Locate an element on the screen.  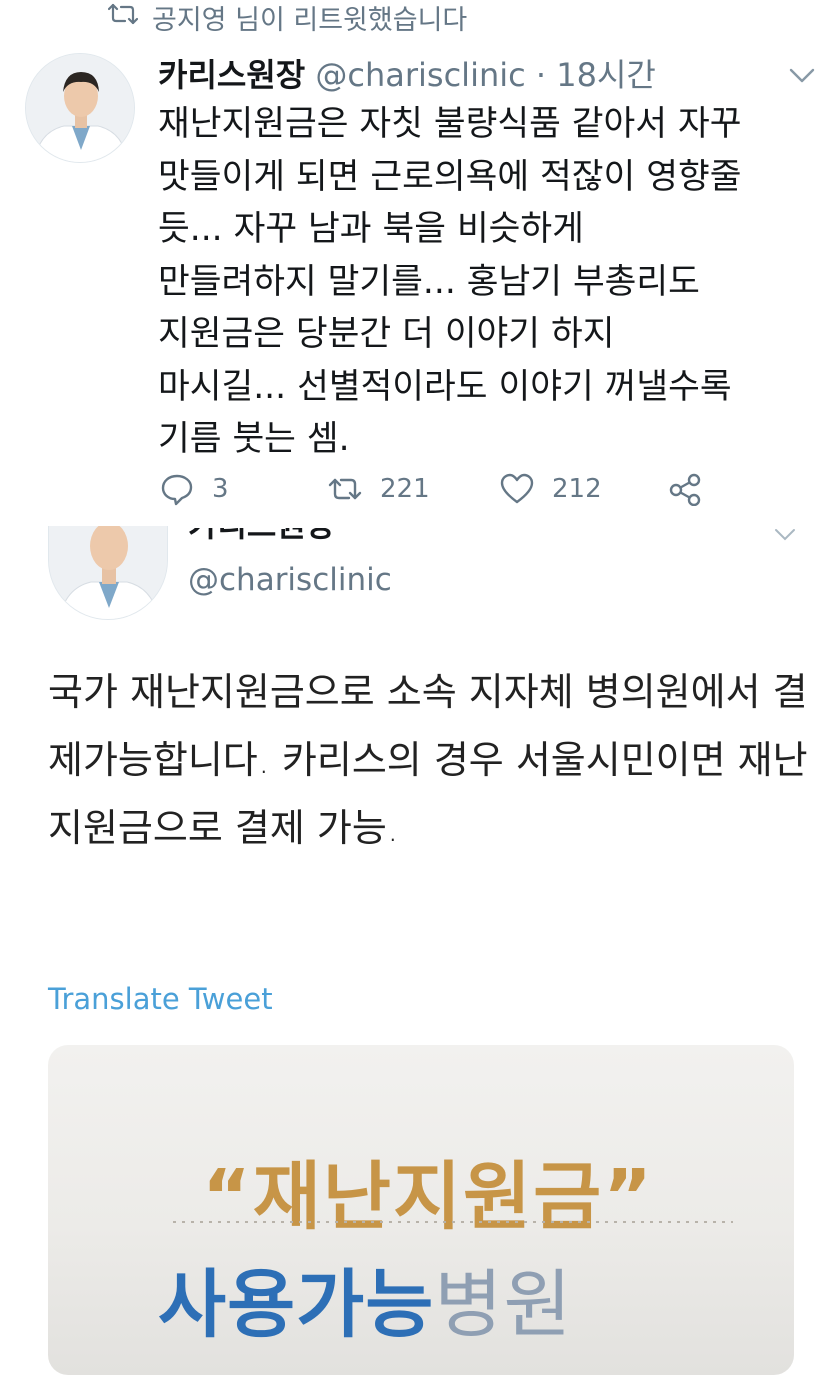
share-icon is located at coordinates (685, 489).